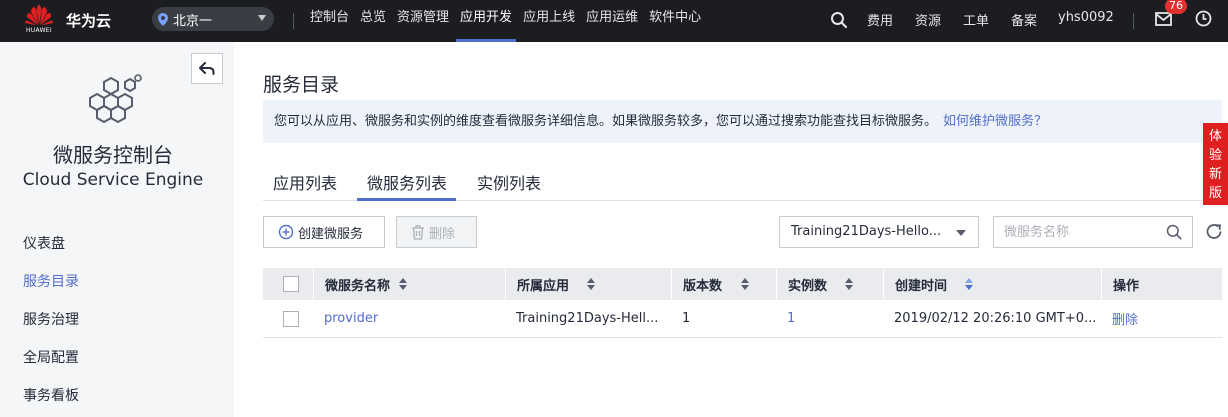  I want to click on refresh-icon, so click(1214, 231).